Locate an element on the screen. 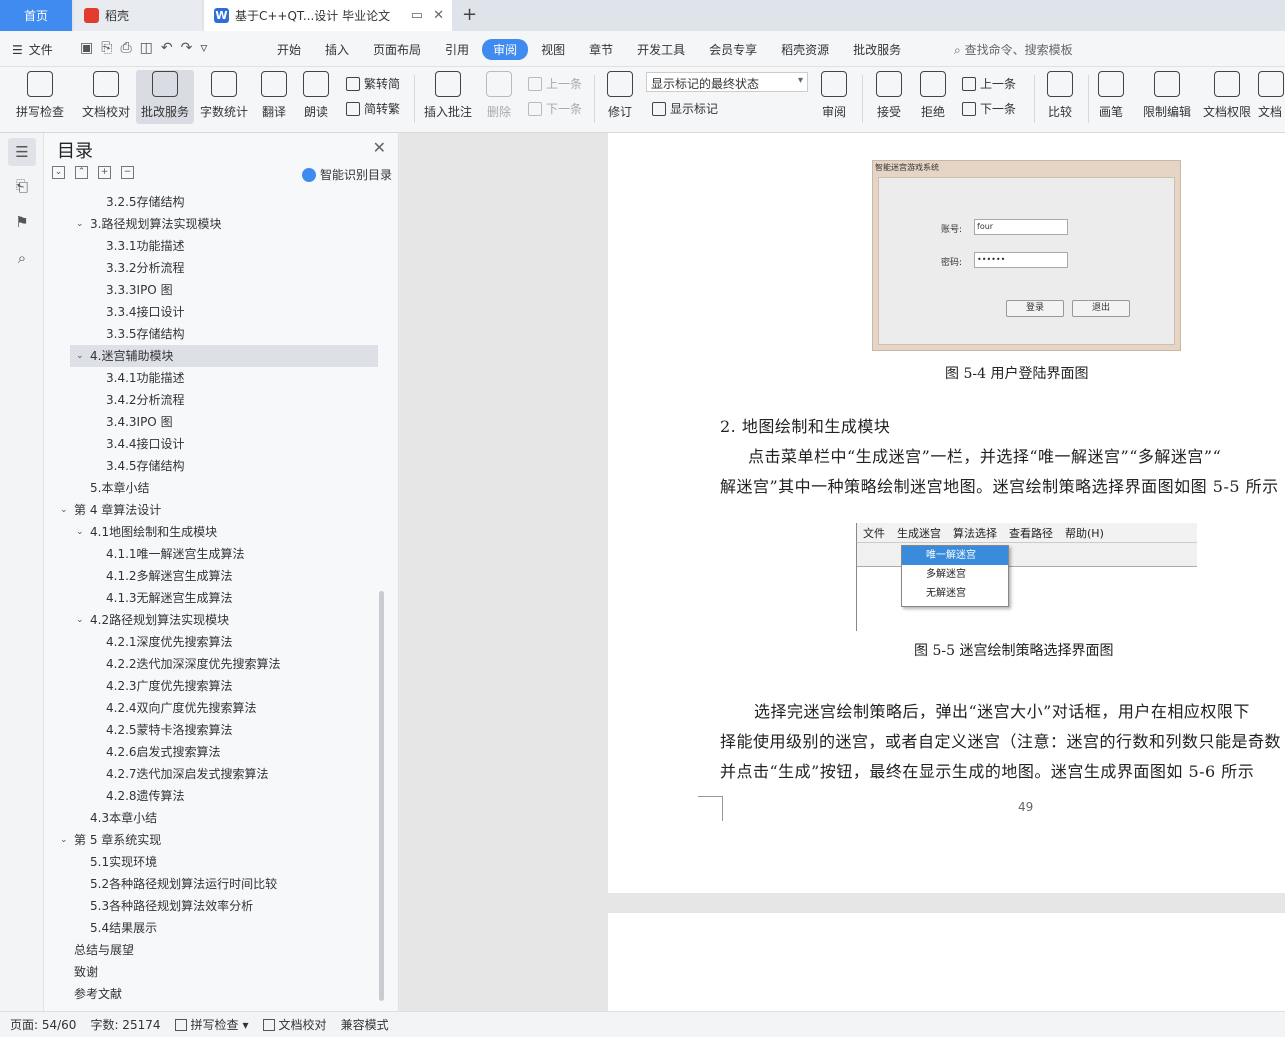  search-rail-icon: ⌕ is located at coordinates (22, 258).